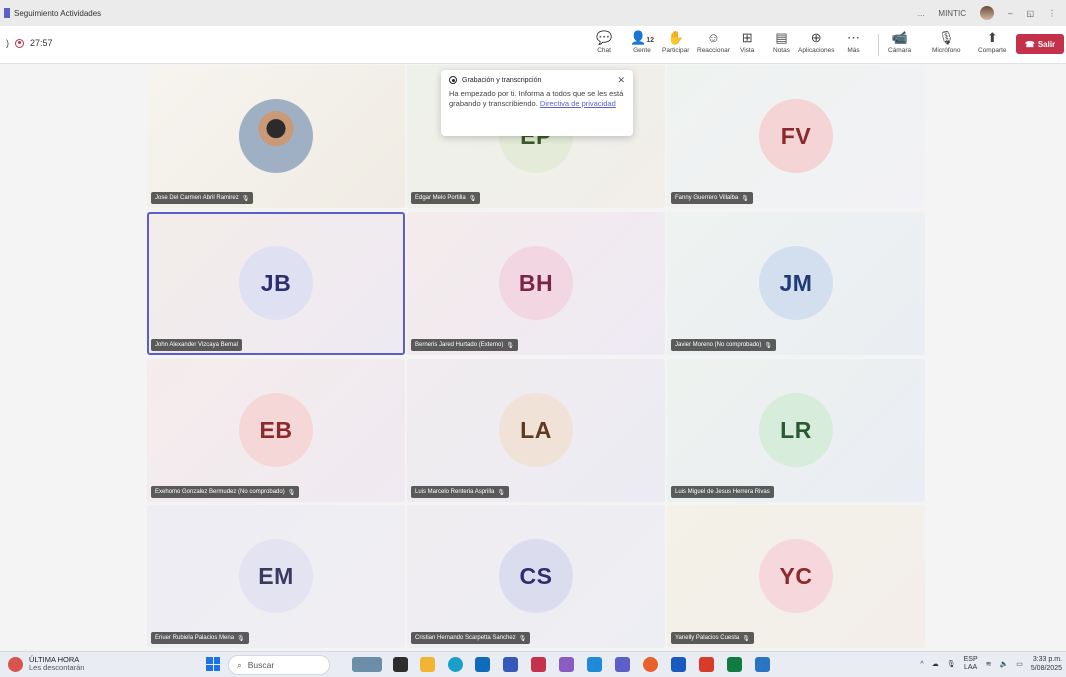  What do you see at coordinates (446, 198) in the screenshot?
I see `participant-name-tag: Edgar Melo Portilla 🎙` at bounding box center [446, 198].